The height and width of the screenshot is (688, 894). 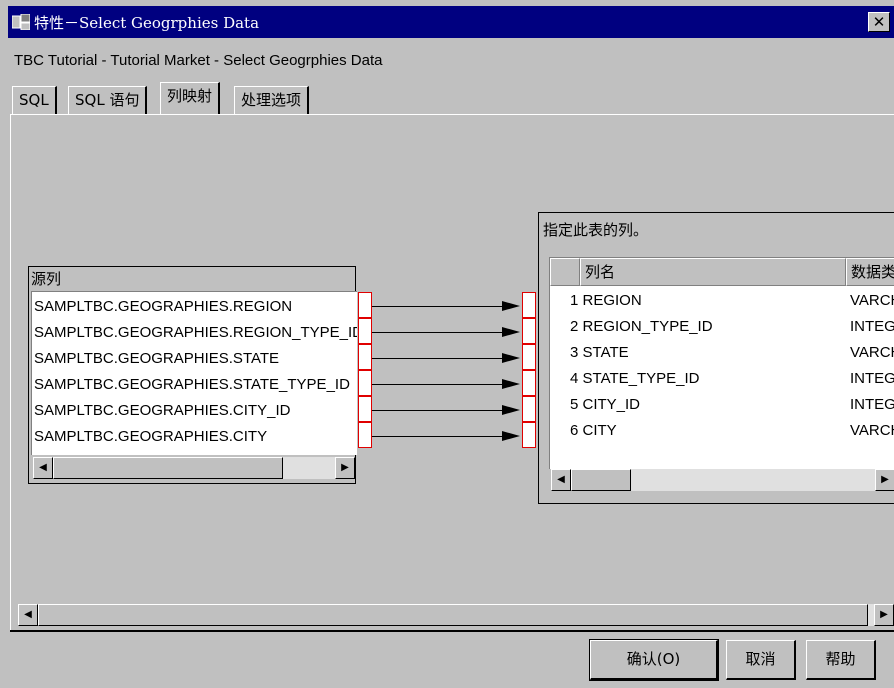 I want to click on close-button: ✕, so click(x=879, y=22).